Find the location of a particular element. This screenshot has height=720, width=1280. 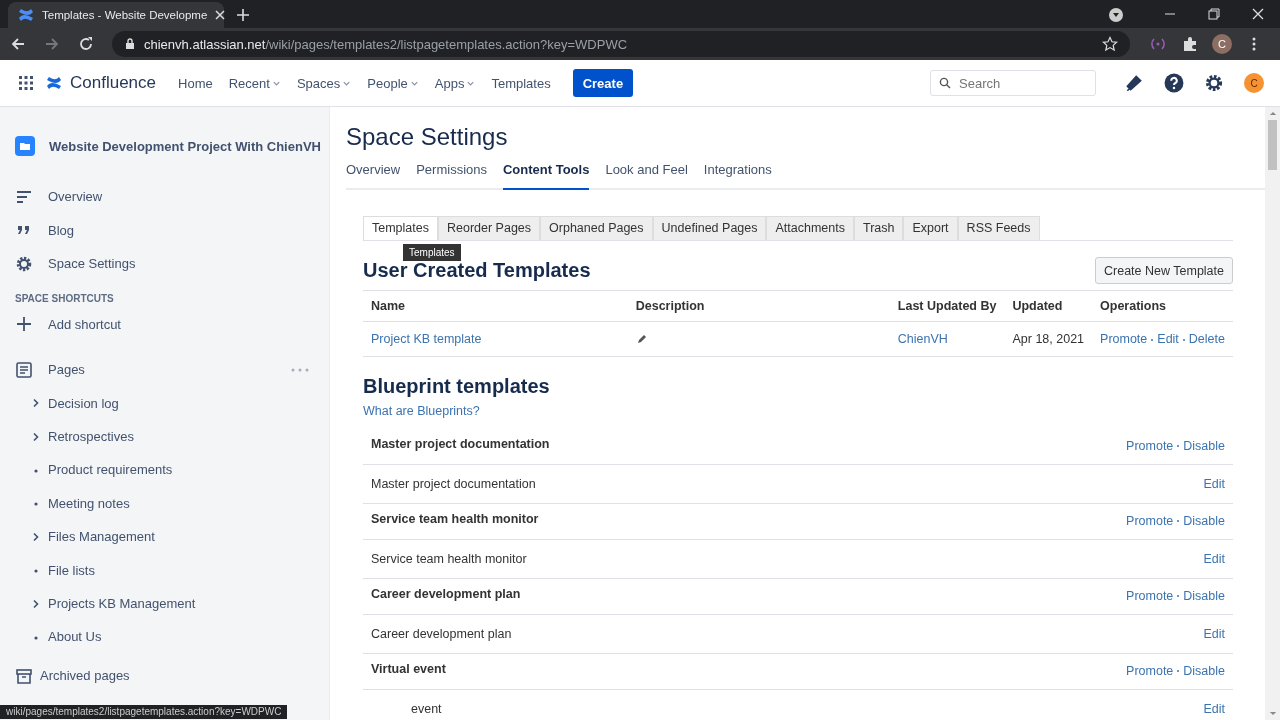

blueprint-title: Service team health monitor is located at coordinates (455, 520).